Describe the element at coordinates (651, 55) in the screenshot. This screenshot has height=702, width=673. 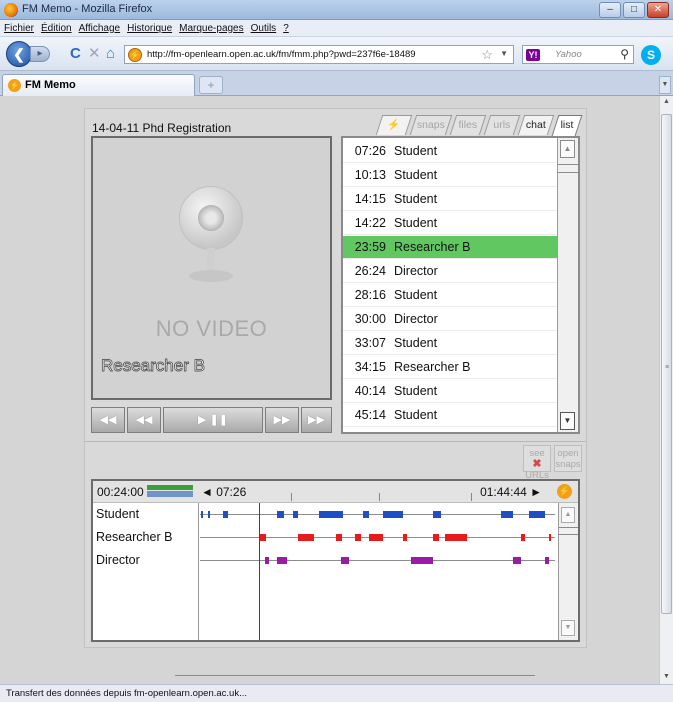
I see `skype-icon: S` at that location.